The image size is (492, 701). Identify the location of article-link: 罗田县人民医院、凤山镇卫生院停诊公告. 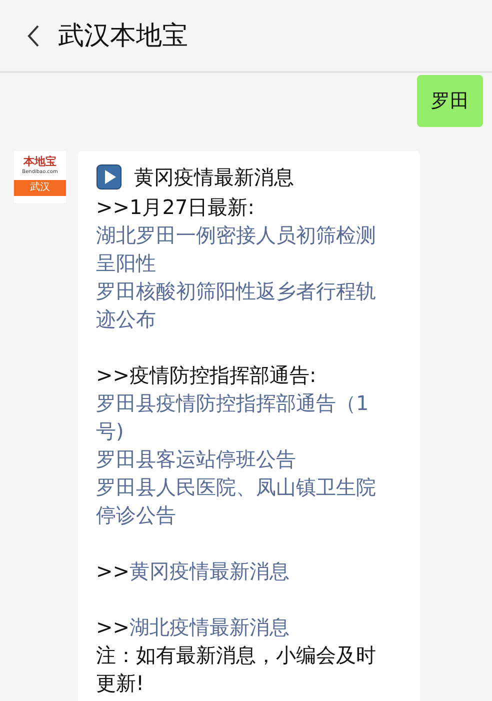
(244, 501).